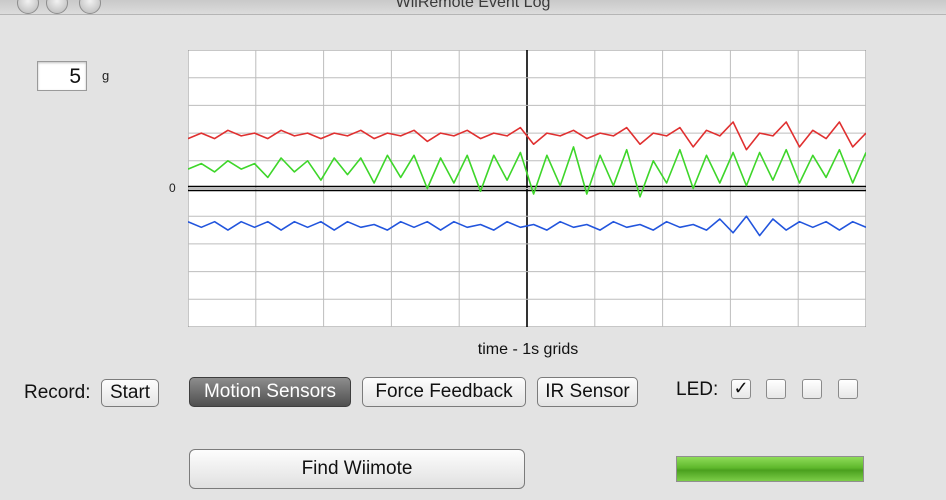 The image size is (946, 500). What do you see at coordinates (697, 389) in the screenshot?
I see `led-label: LED:` at bounding box center [697, 389].